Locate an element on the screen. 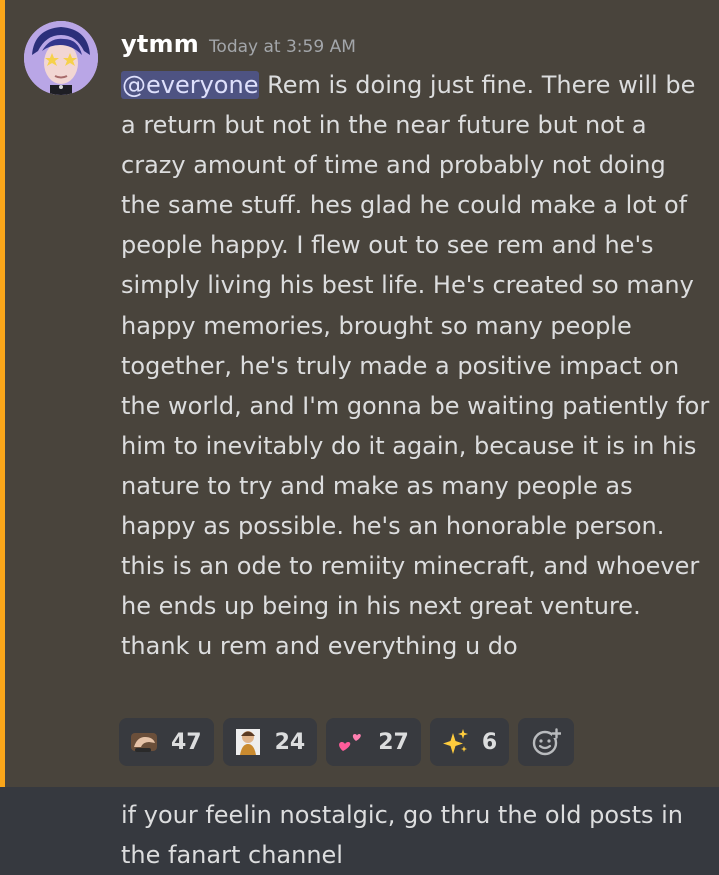 The width and height of the screenshot is (719, 875). reactions-bar: 47 24 27 6 is located at coordinates (347, 742).